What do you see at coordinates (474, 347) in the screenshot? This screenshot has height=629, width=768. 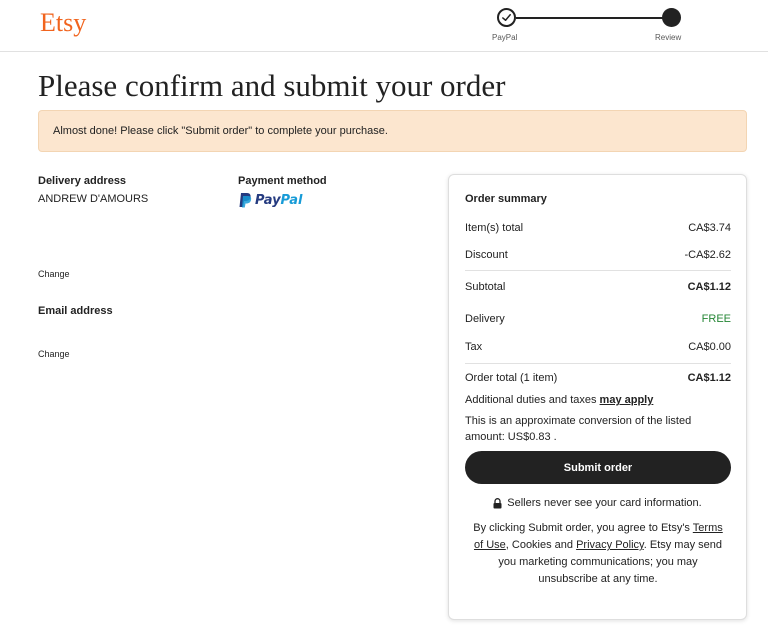 I see `tax-label: Tax` at bounding box center [474, 347].